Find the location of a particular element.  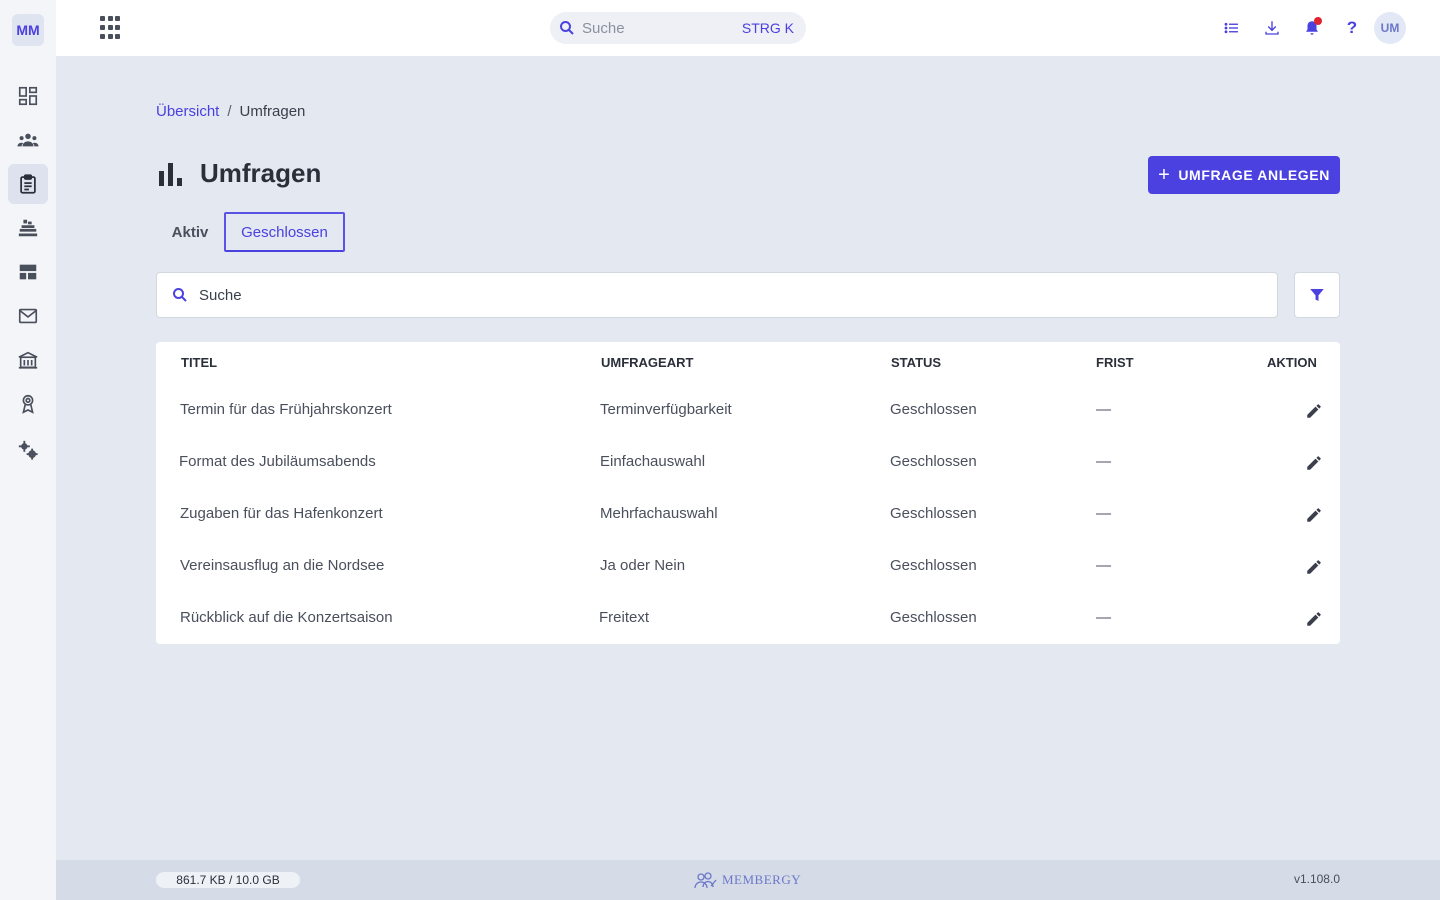

footer: 861.7 KB / 10.0 GB MEMBERGY v1.108.0 is located at coordinates (748, 880).